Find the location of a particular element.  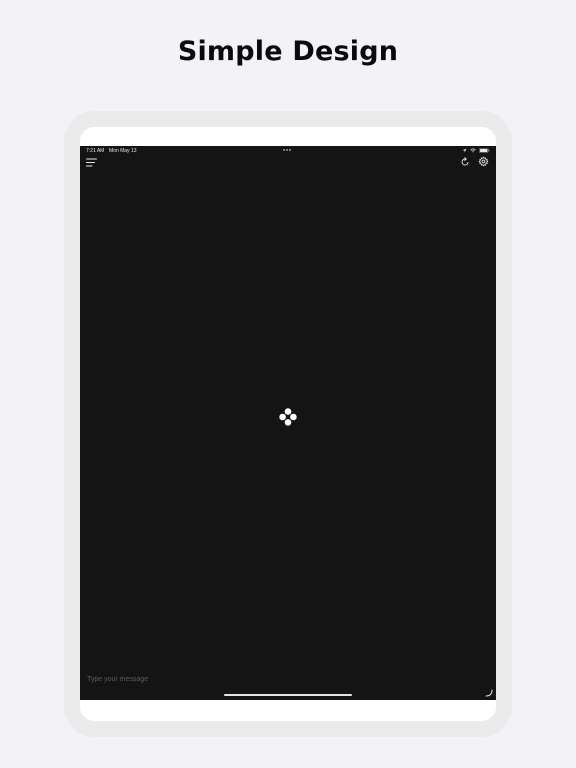

status-bar: 7:21 AM Mon May 13 is located at coordinates (288, 151).